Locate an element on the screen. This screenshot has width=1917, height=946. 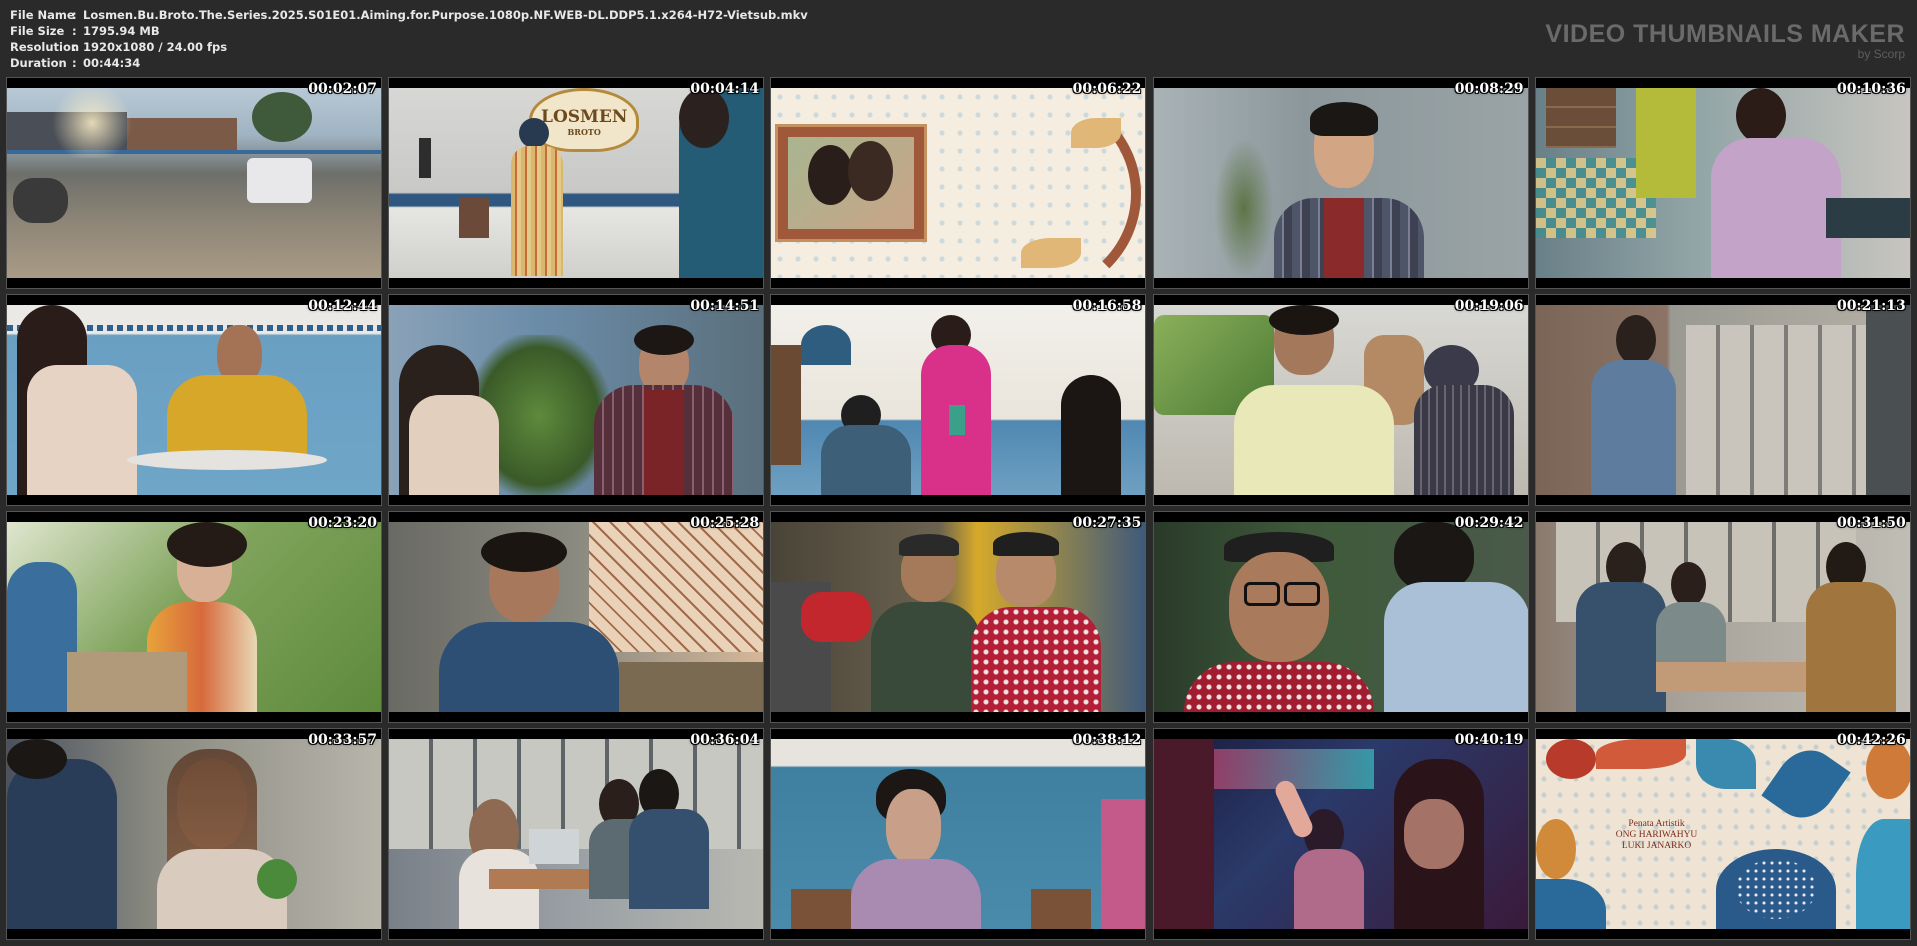
thumbnail-15: 00:31:50 is located at coordinates (1722, 617).